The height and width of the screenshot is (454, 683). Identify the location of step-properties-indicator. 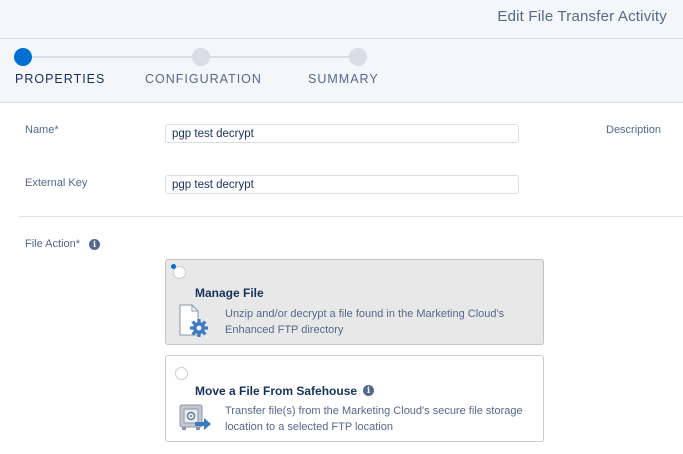
(23, 57).